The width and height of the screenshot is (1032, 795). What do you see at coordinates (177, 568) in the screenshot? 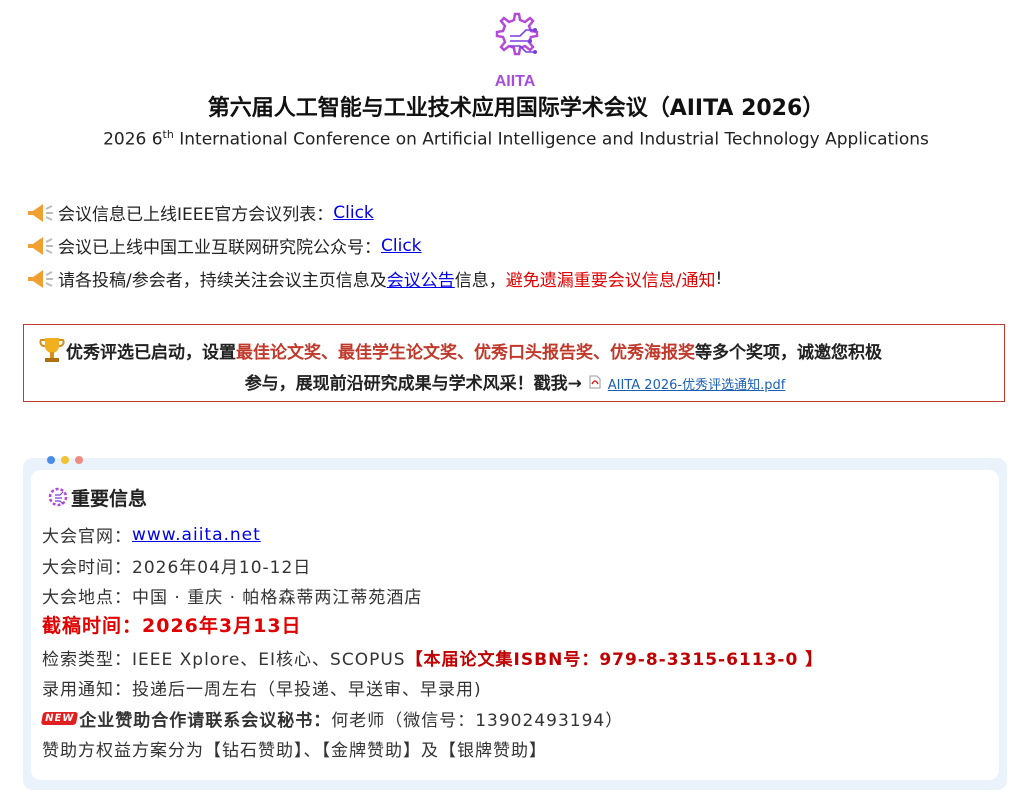
I see `info-time: 大会时间：2026年04月10-12日` at bounding box center [177, 568].